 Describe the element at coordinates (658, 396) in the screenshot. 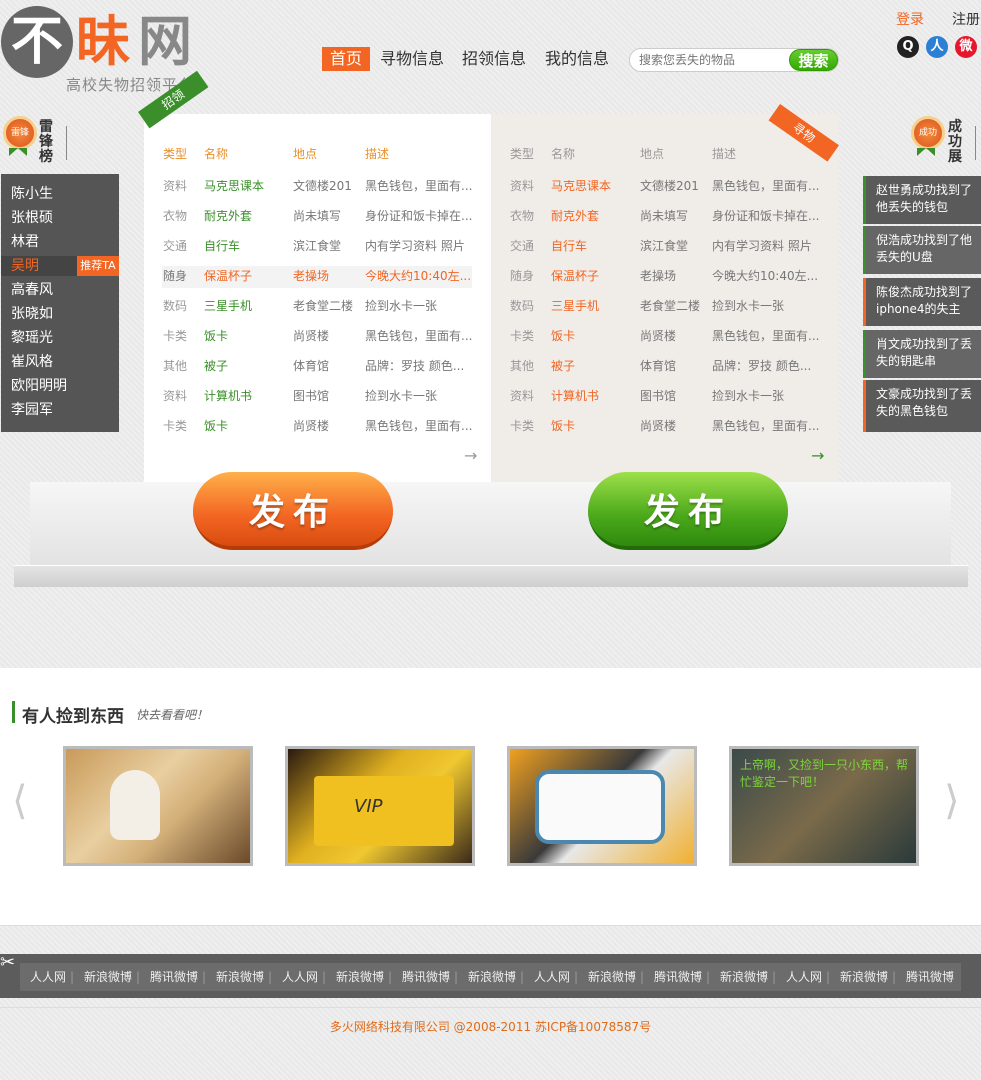

I see `row-place: 图书馆` at that location.